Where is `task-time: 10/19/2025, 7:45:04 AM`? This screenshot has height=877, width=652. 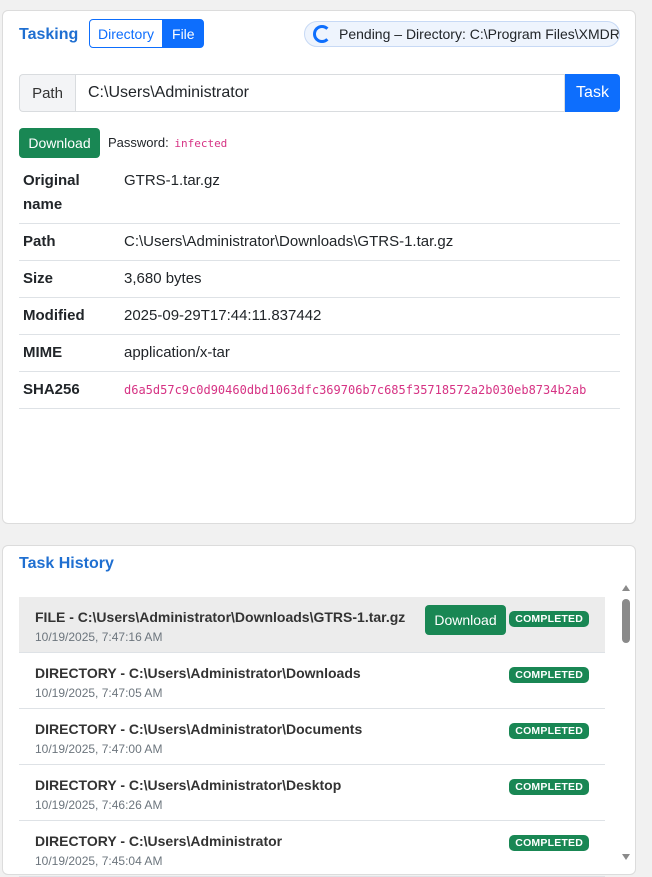 task-time: 10/19/2025, 7:45:04 AM is located at coordinates (99, 861).